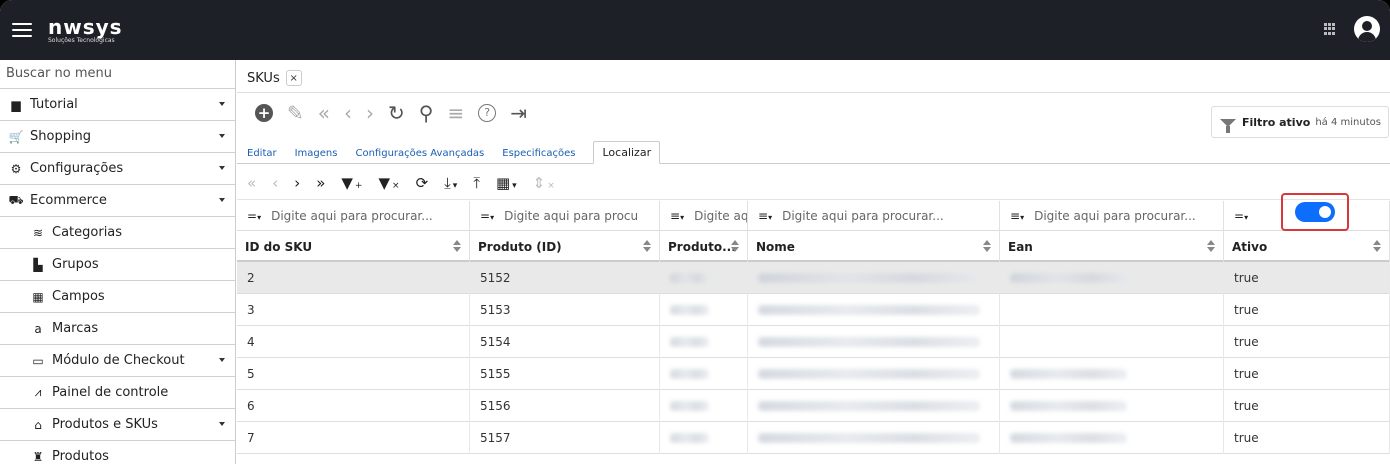 The image size is (1390, 464). What do you see at coordinates (353, 246) in the screenshot?
I see `column-header-id: ID do SKU` at bounding box center [353, 246].